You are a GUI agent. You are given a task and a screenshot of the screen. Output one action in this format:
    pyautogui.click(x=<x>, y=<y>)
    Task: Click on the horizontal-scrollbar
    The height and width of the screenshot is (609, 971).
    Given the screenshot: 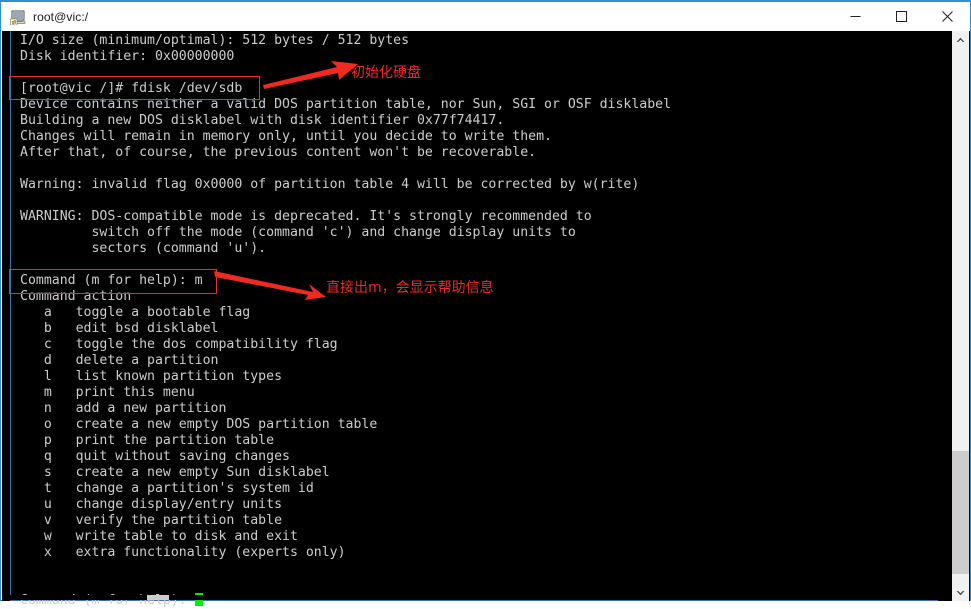 What is the action you would take?
    pyautogui.click(x=477, y=597)
    